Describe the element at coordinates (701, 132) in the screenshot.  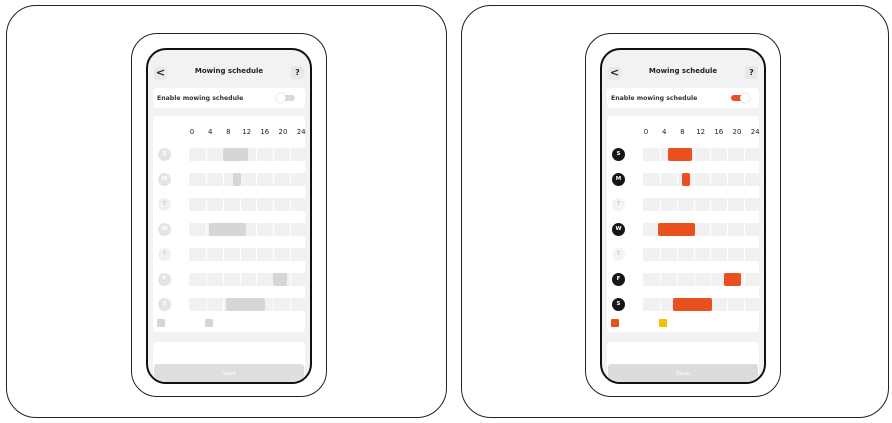
I see `hour-label: 12` at that location.